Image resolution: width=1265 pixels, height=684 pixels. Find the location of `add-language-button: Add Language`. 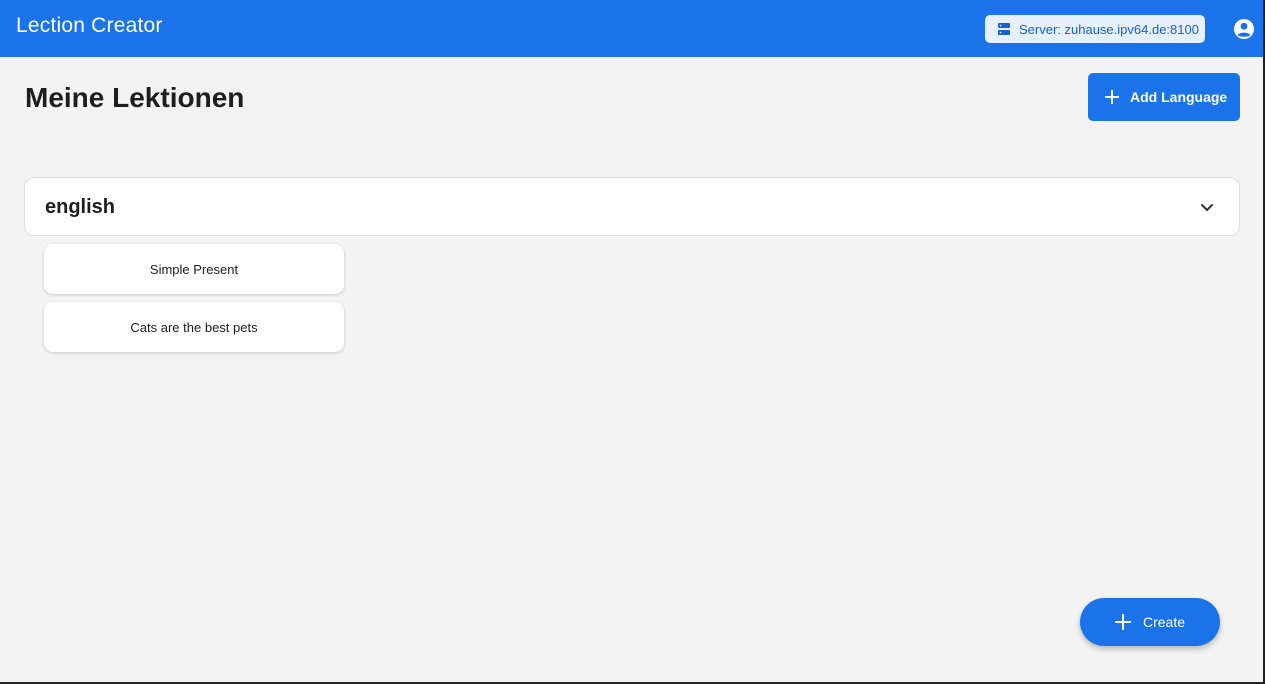

add-language-button: Add Language is located at coordinates (1164, 97).